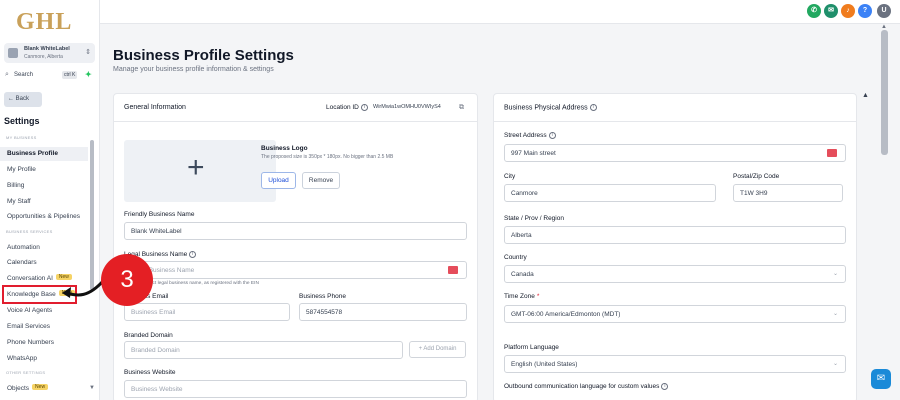 The image size is (900, 400). I want to click on section-label-other: OTHER SETTINGS, so click(26, 372).